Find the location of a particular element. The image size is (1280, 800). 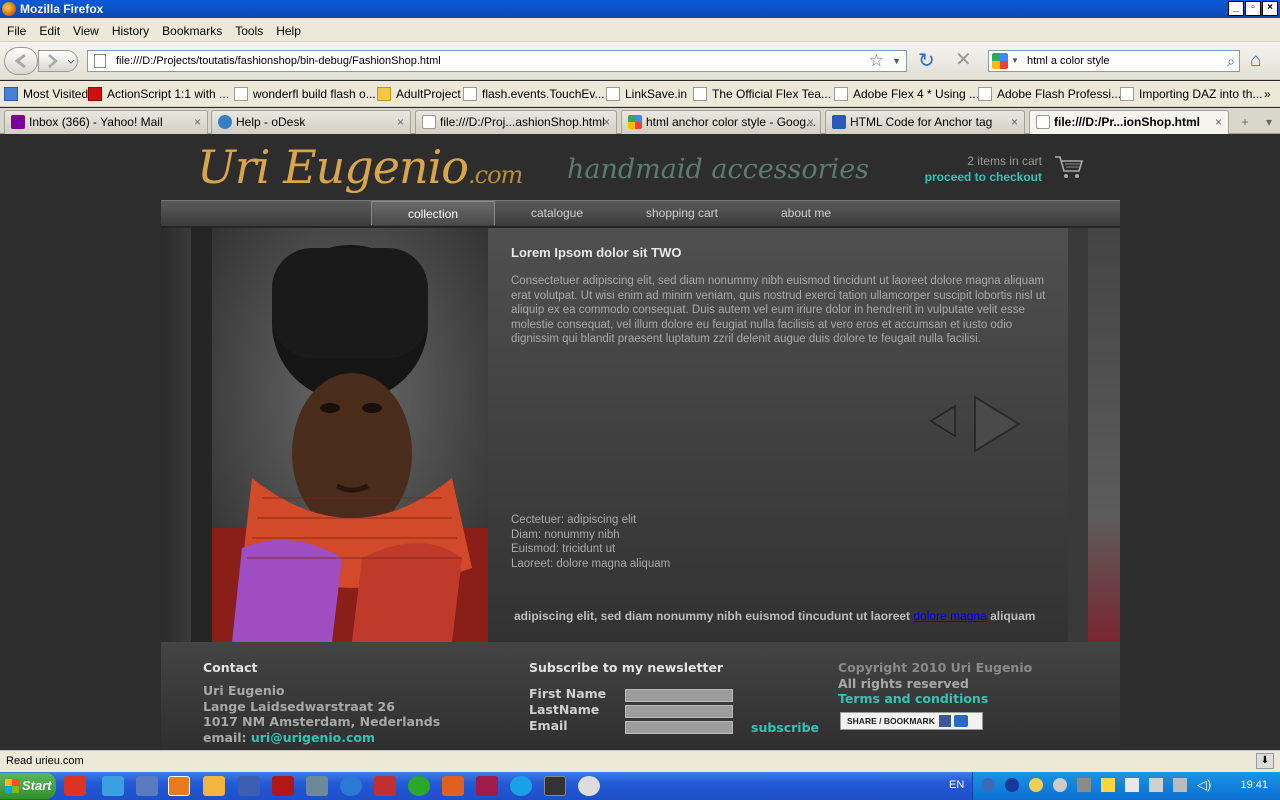

menu-edit: Edit is located at coordinates (49, 28).